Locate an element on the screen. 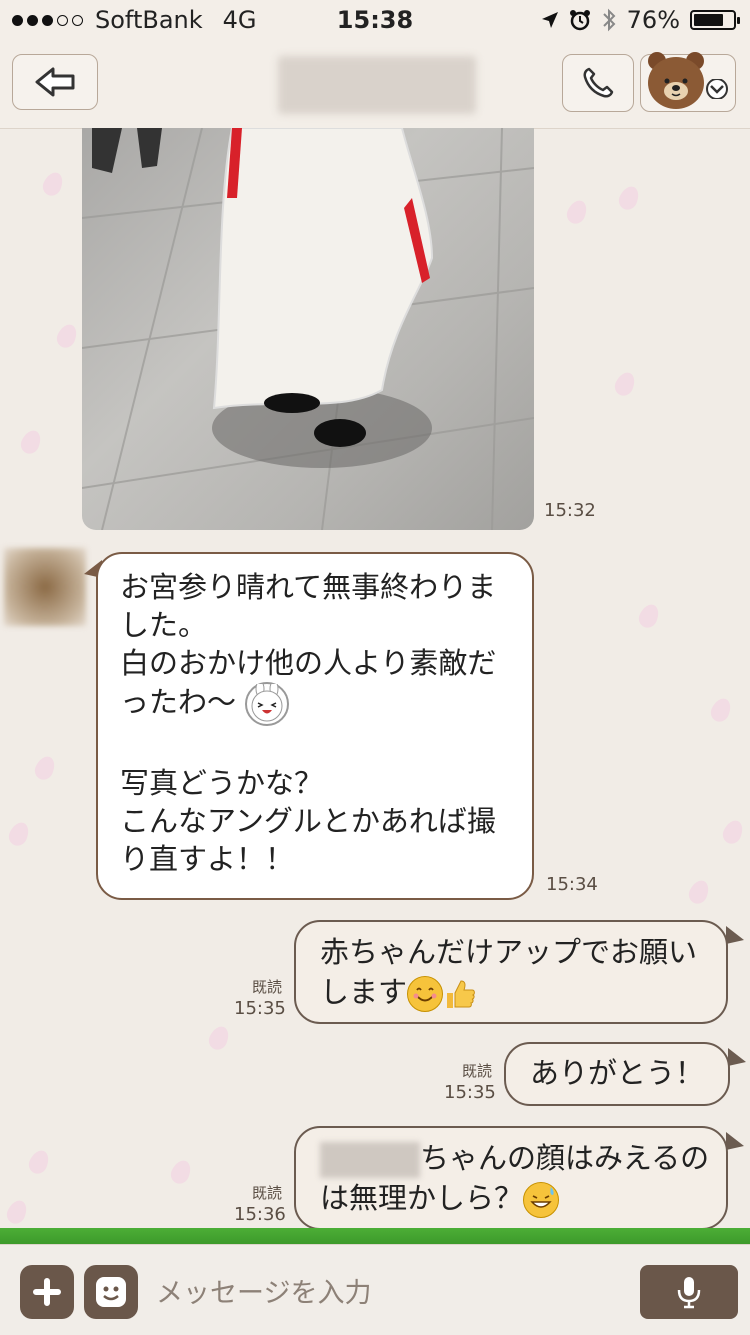 The width and height of the screenshot is (750, 1335). message-line-with-name: ちゃんの顔はみえるの is located at coordinates (514, 1158).